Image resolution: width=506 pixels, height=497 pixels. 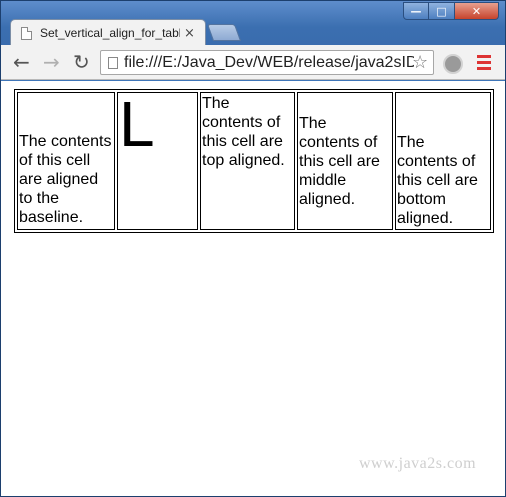 I want to click on maximize-button: □, so click(x=442, y=11).